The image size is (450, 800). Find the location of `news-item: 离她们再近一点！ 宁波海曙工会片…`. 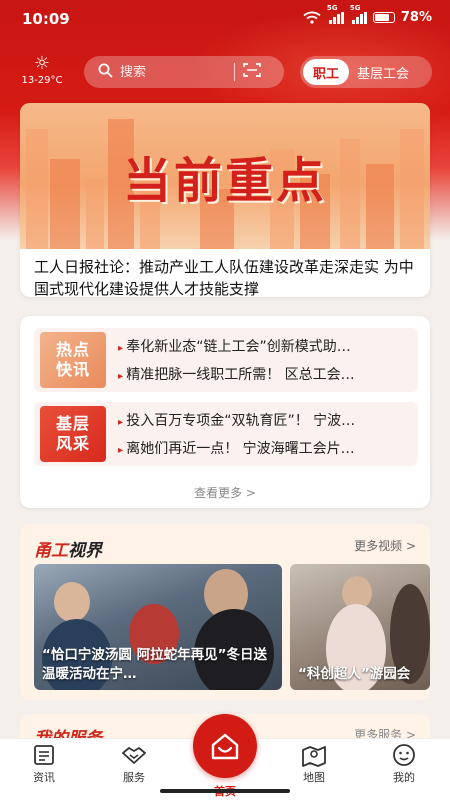

news-item: 离她们再近一点！ 宁波海曙工会片… is located at coordinates (265, 450).